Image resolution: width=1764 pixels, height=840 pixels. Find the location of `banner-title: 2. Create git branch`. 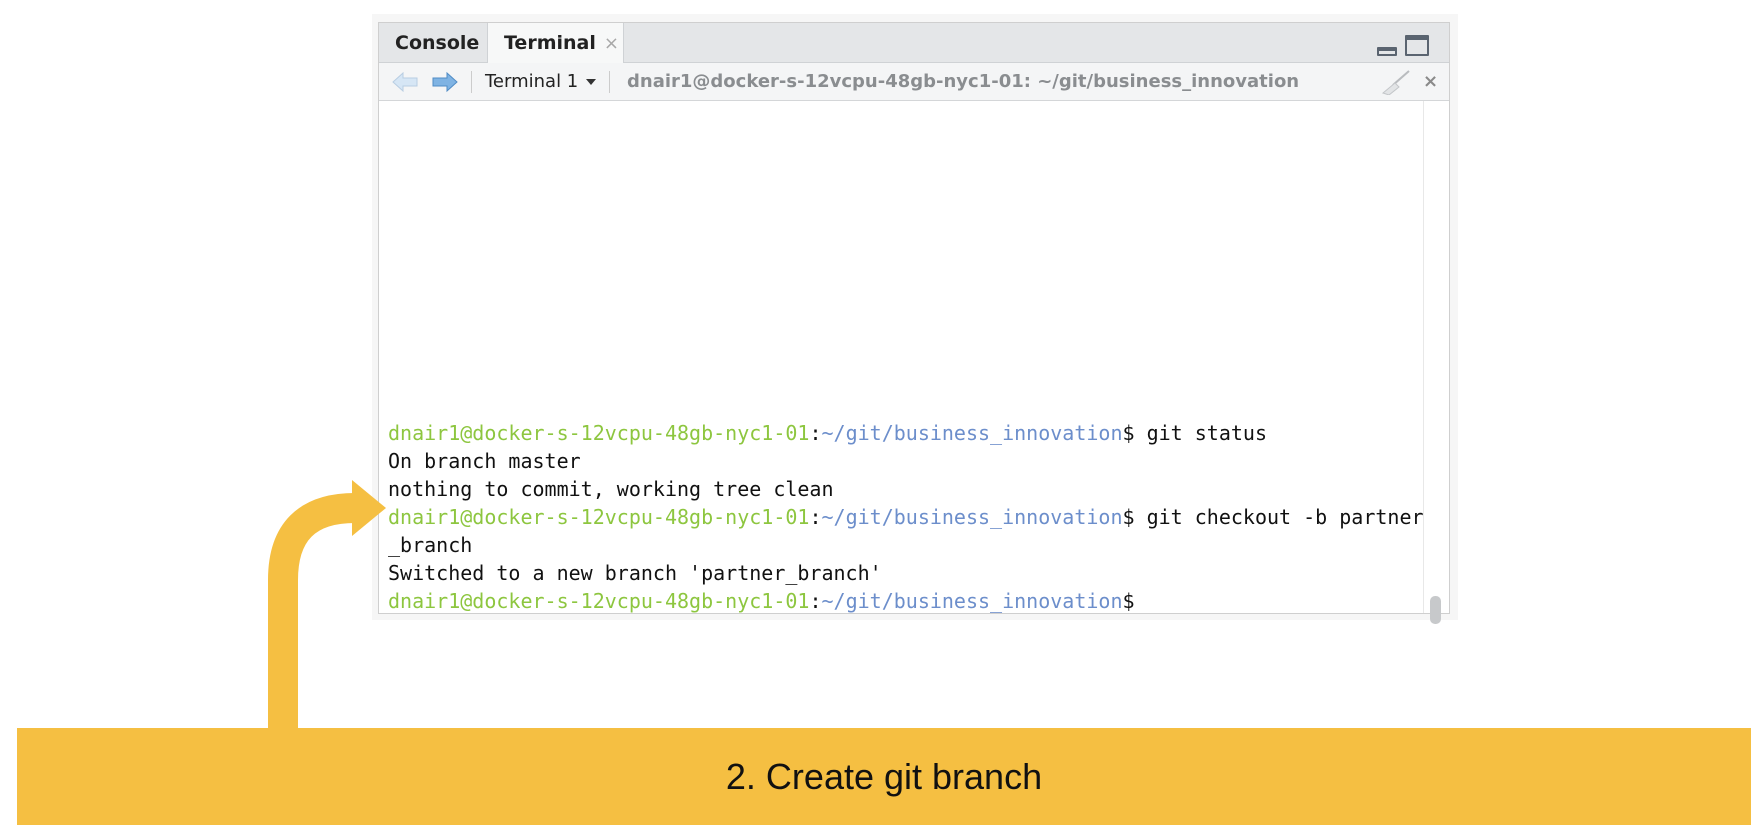

banner-title: 2. Create git branch is located at coordinates (884, 776).